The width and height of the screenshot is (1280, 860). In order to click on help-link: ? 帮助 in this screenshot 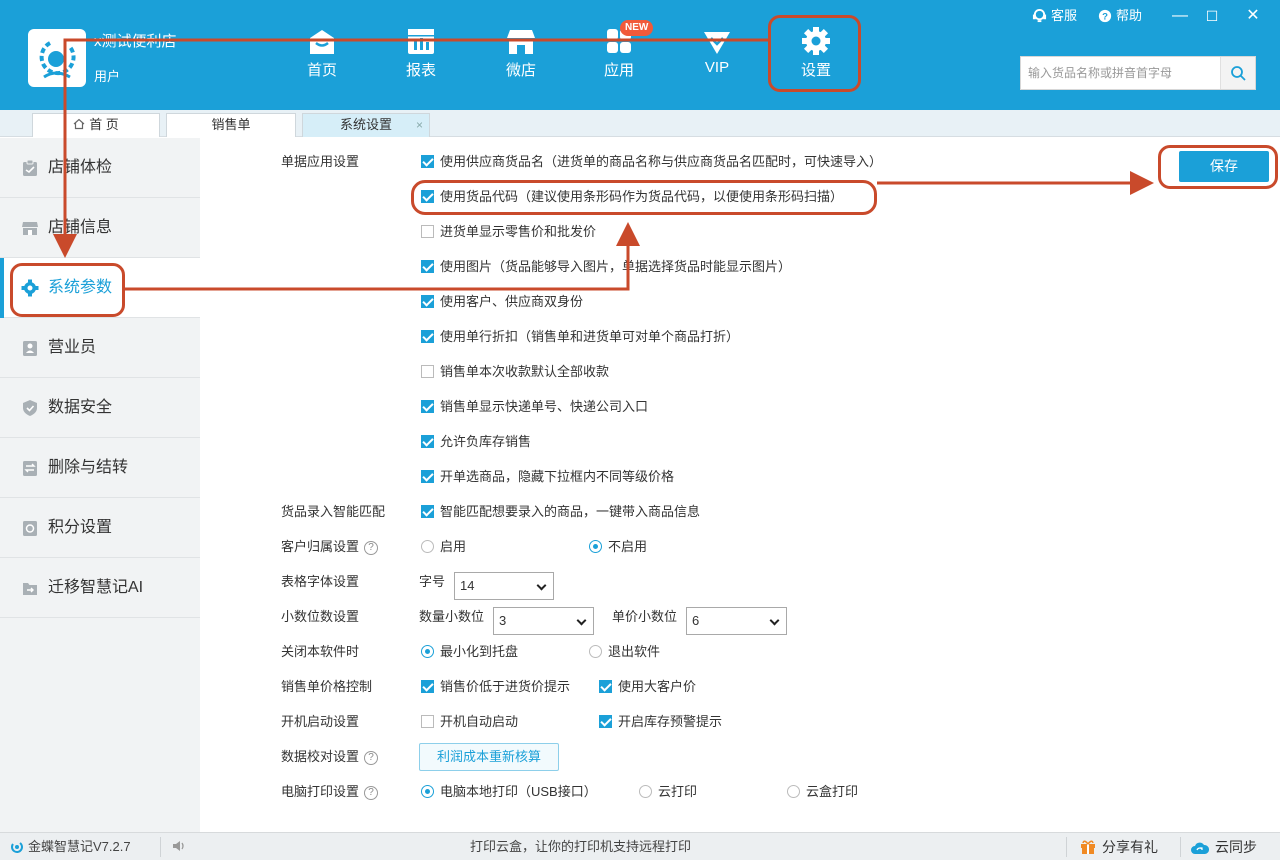, I will do `click(1120, 16)`.